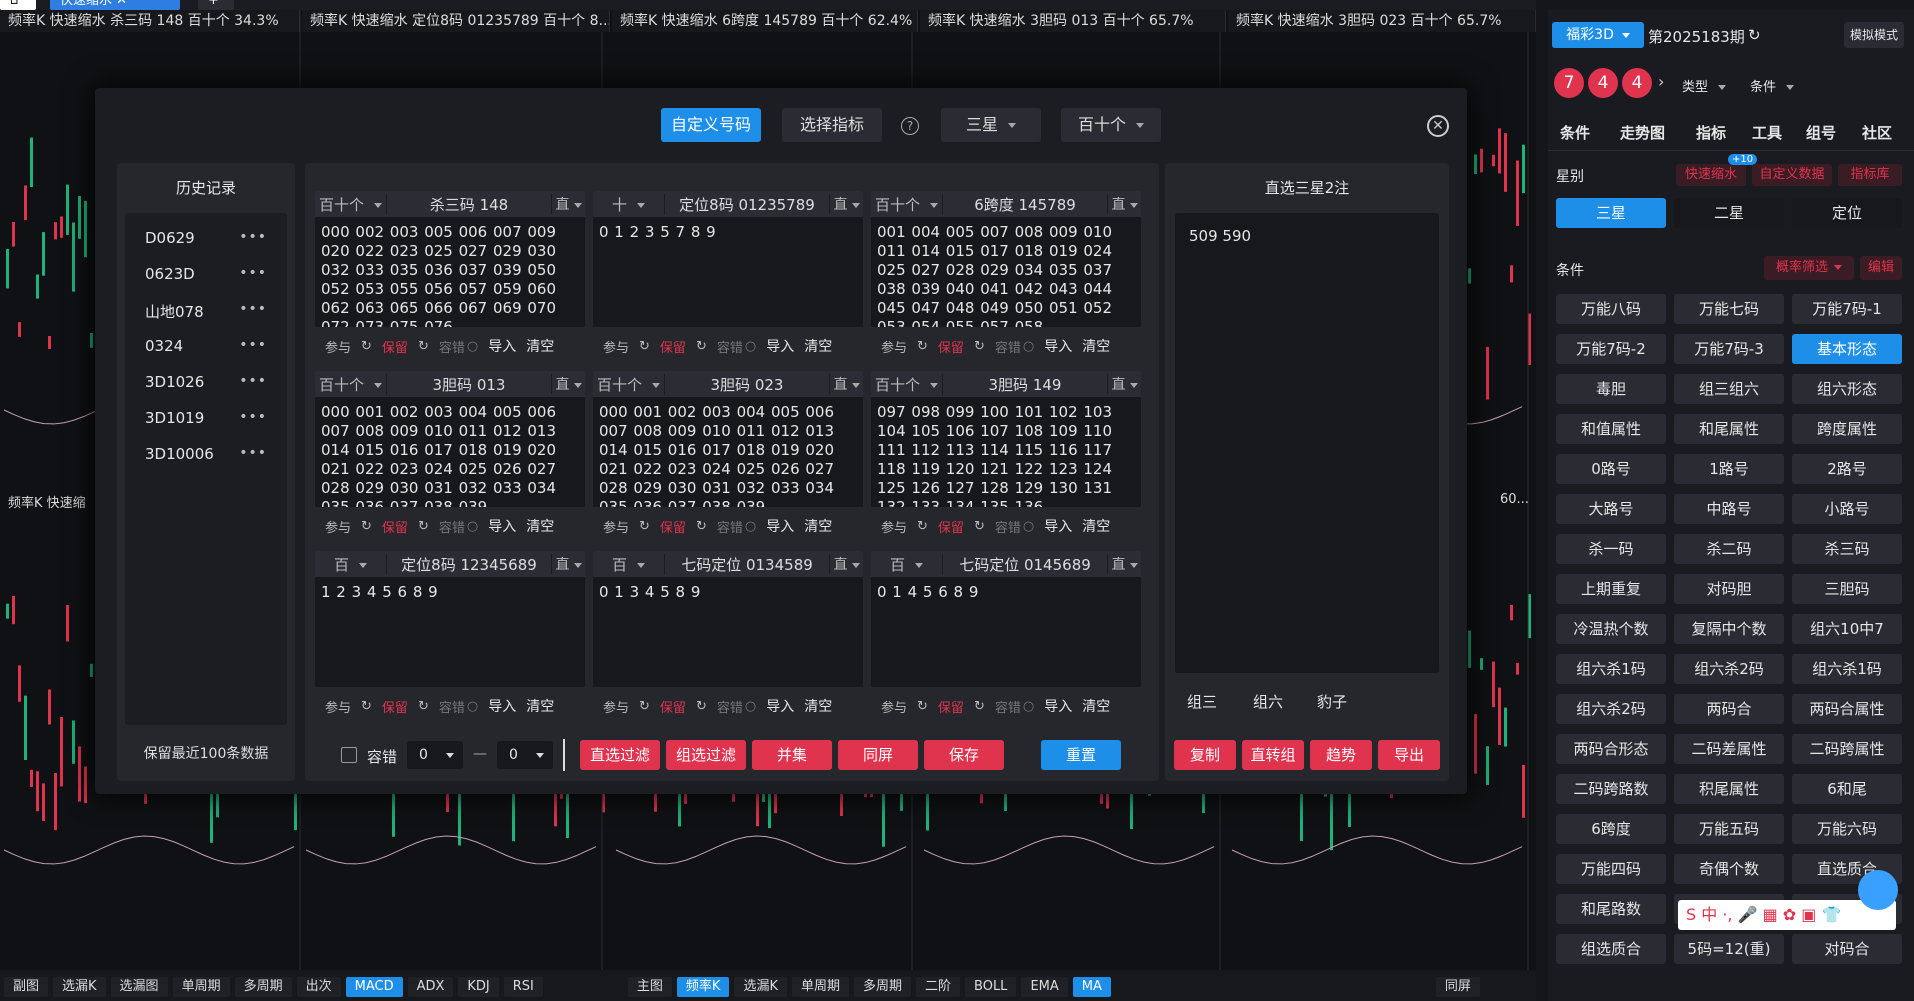 The width and height of the screenshot is (1914, 1001). Describe the element at coordinates (170, 274) in the screenshot. I see `history-item: 0623D` at that location.